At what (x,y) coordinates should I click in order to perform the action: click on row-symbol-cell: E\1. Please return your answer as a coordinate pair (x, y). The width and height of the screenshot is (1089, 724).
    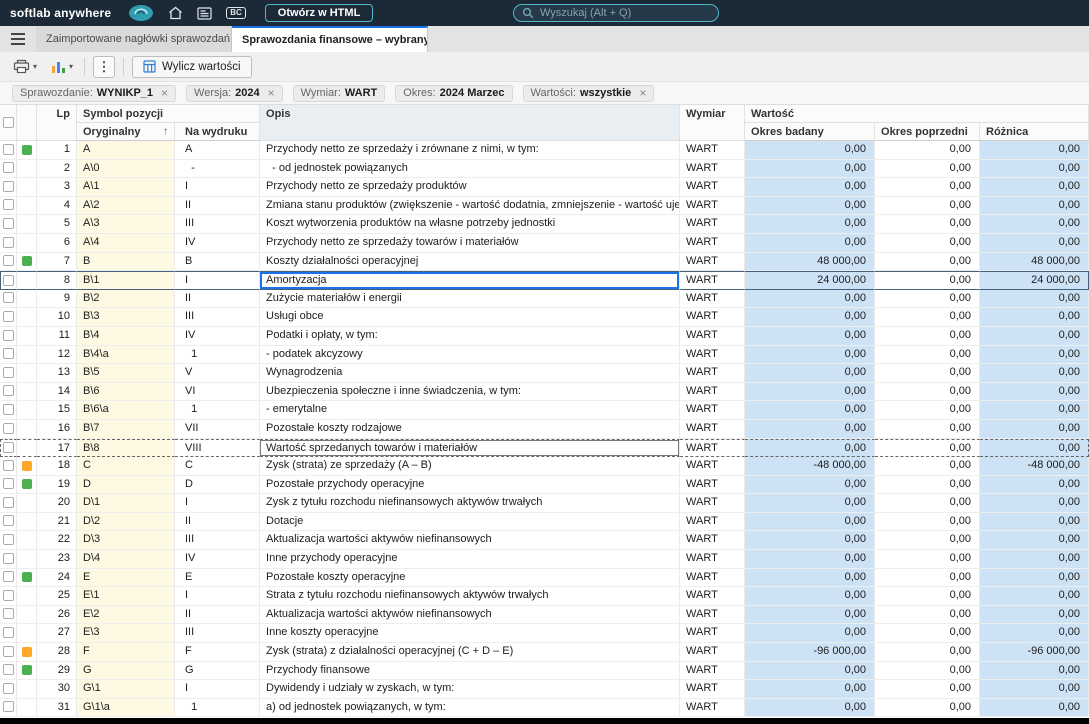
    Looking at the image, I should click on (126, 596).